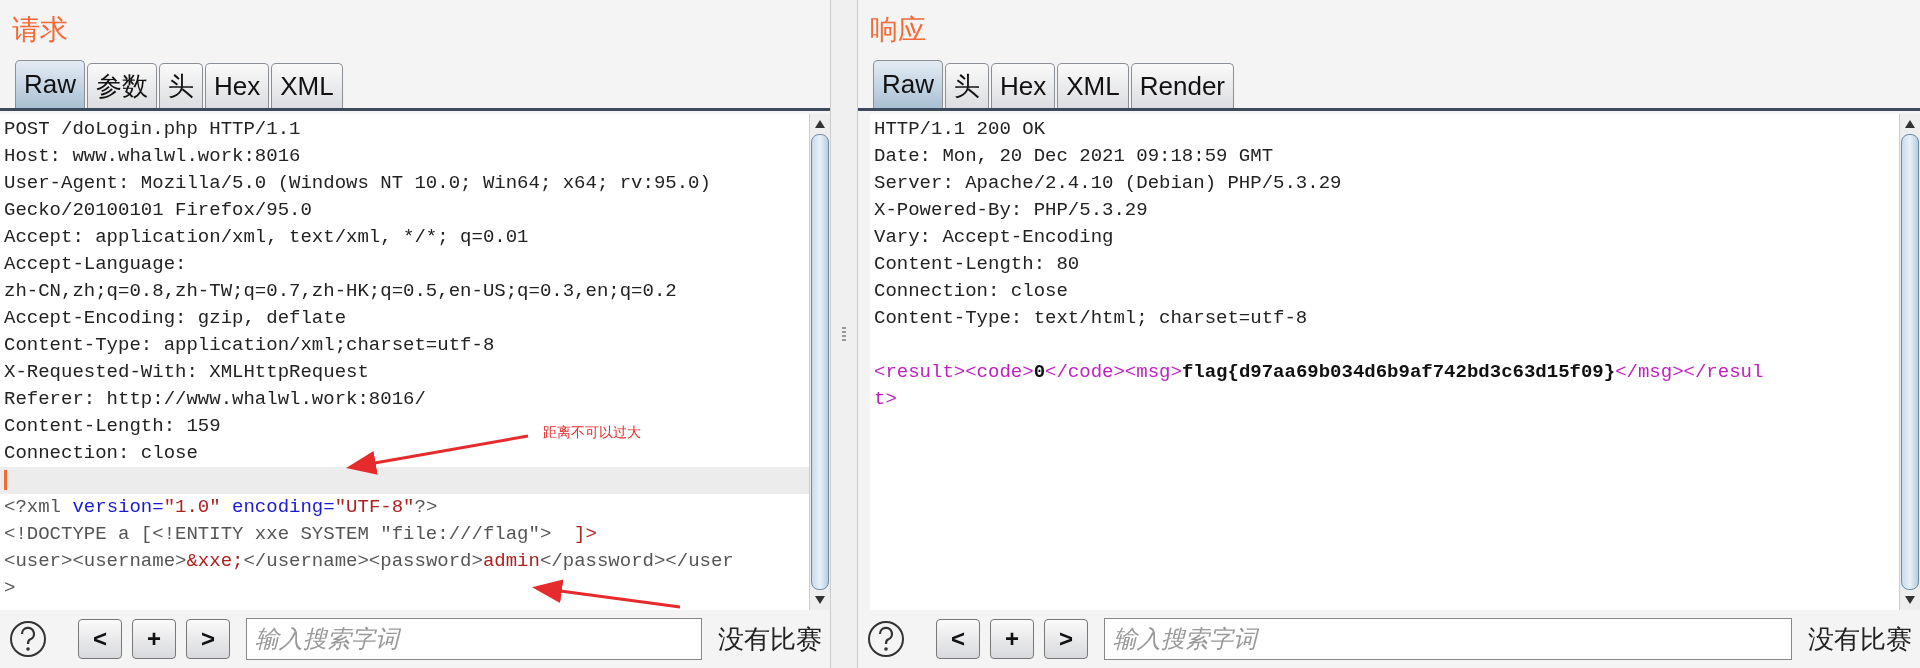 The image size is (1920, 668). I want to click on code-line: Vary: Accept-Encoding, so click(993, 237).